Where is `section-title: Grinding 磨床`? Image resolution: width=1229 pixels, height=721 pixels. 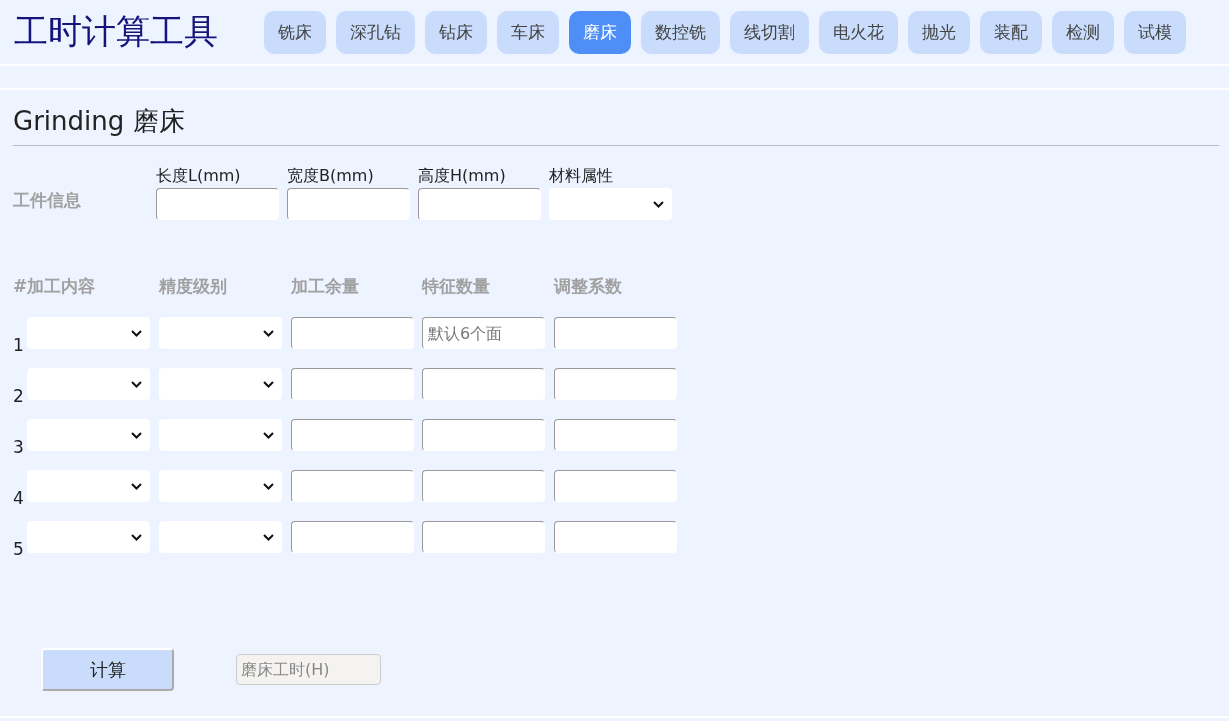
section-title: Grinding 磨床 is located at coordinates (616, 125).